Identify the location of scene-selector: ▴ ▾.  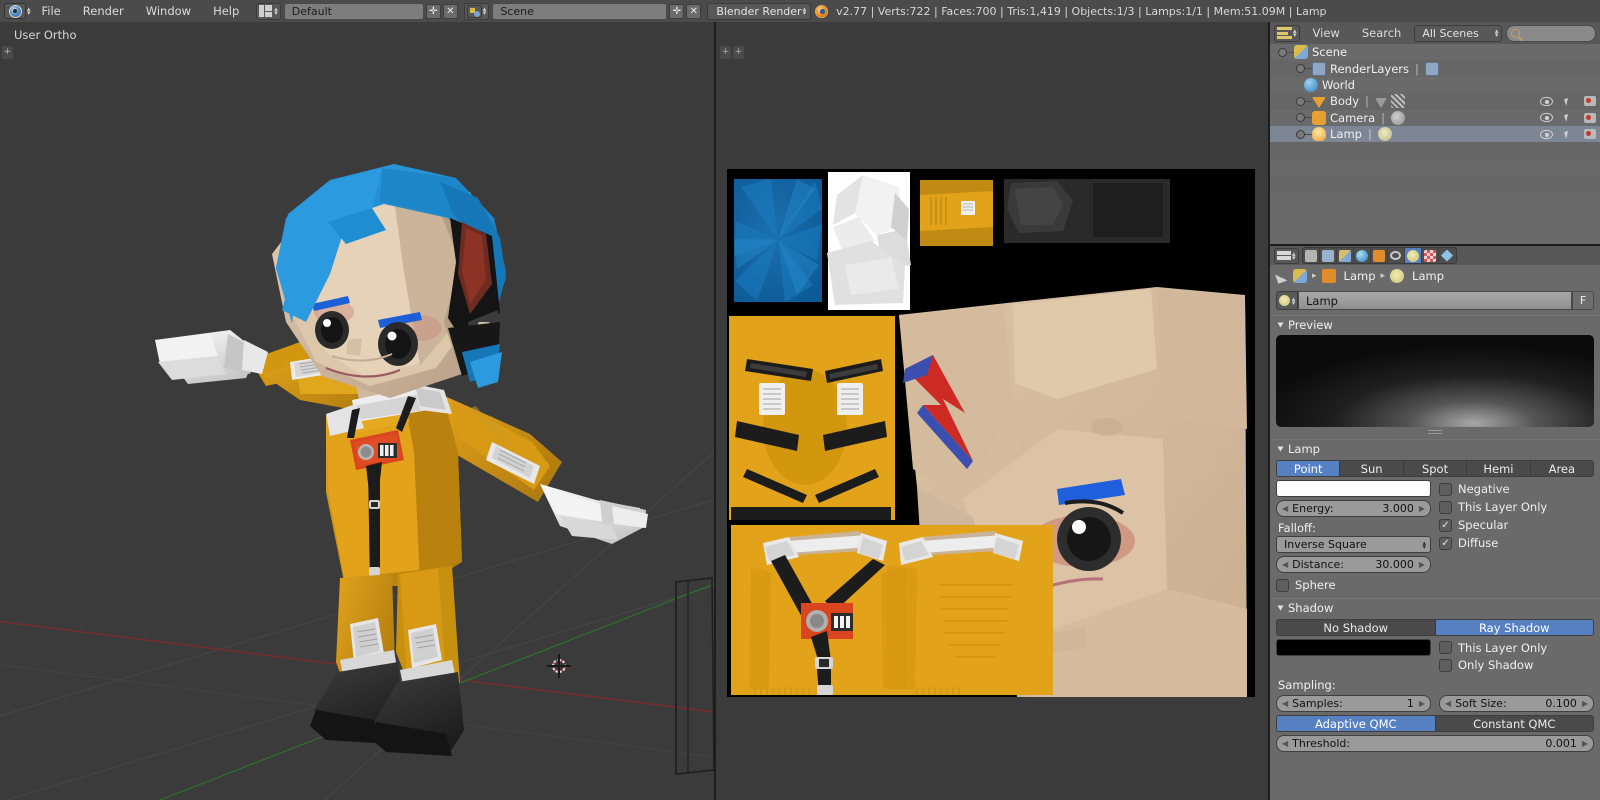
(476, 11).